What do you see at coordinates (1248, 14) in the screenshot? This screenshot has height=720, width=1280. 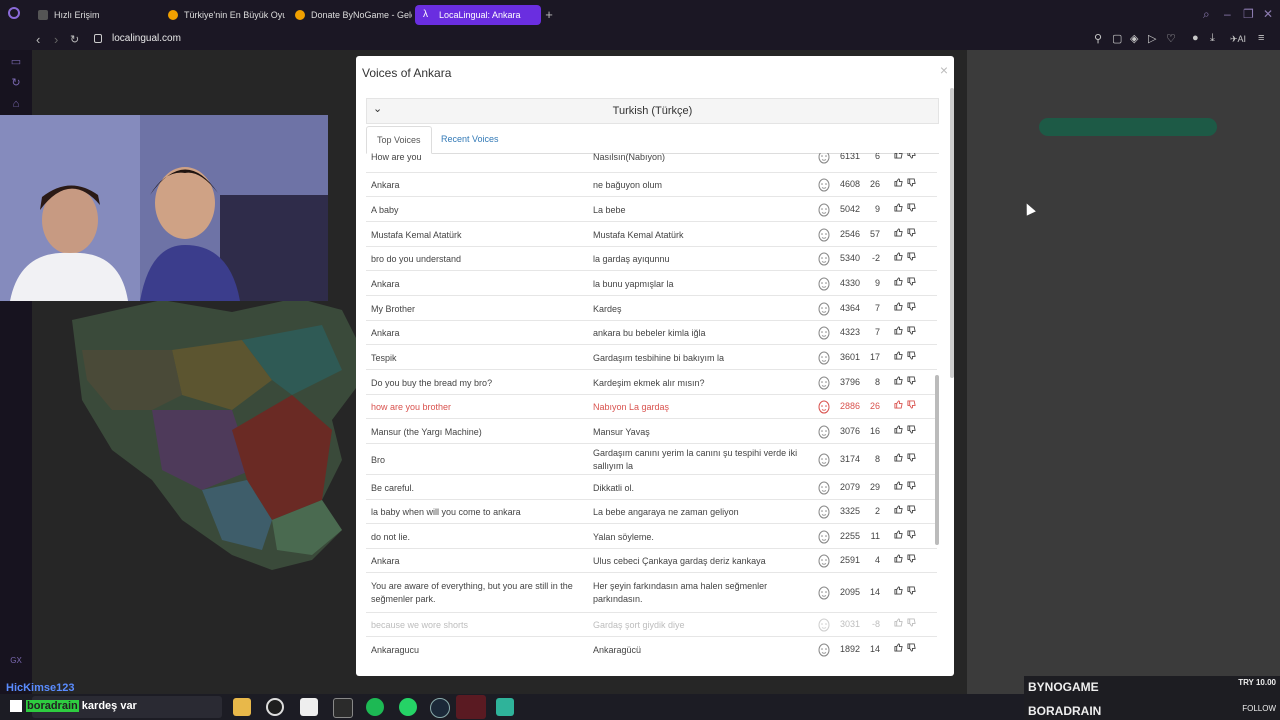 I see `maximize-icon: ❐` at bounding box center [1248, 14].